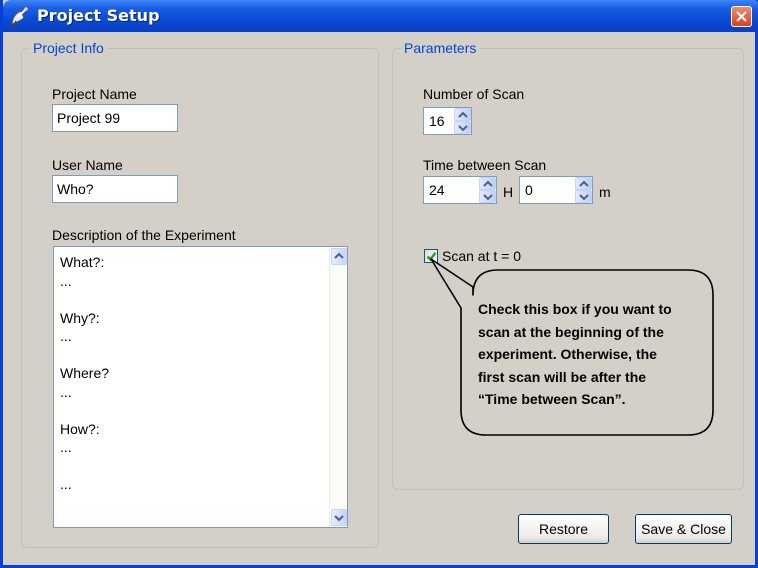  I want to click on callout-bubble, so click(572, 347).